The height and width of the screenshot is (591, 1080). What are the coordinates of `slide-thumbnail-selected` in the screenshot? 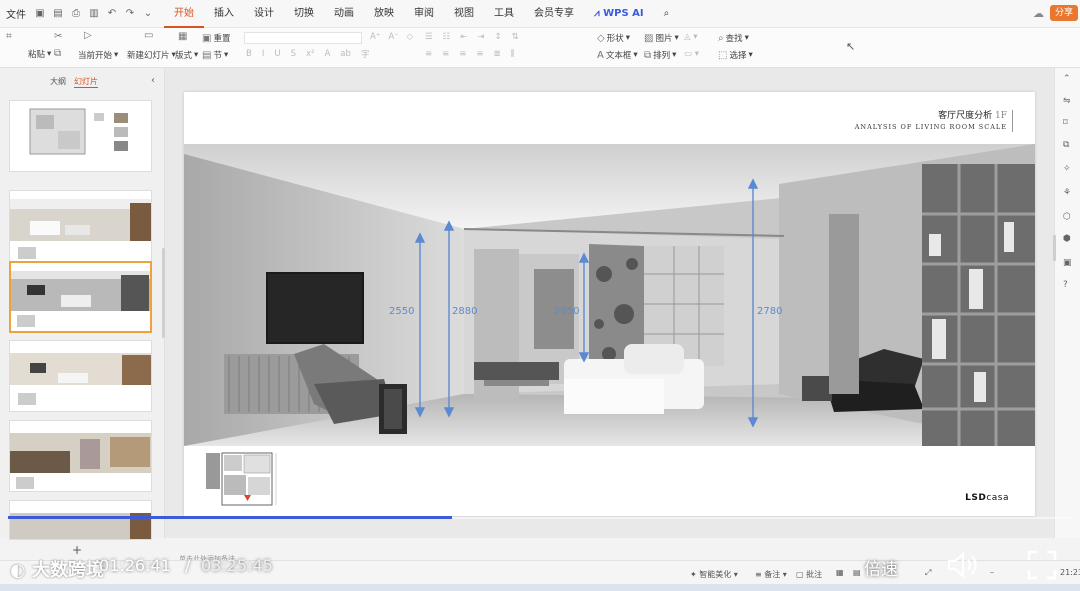 It's located at (80, 297).